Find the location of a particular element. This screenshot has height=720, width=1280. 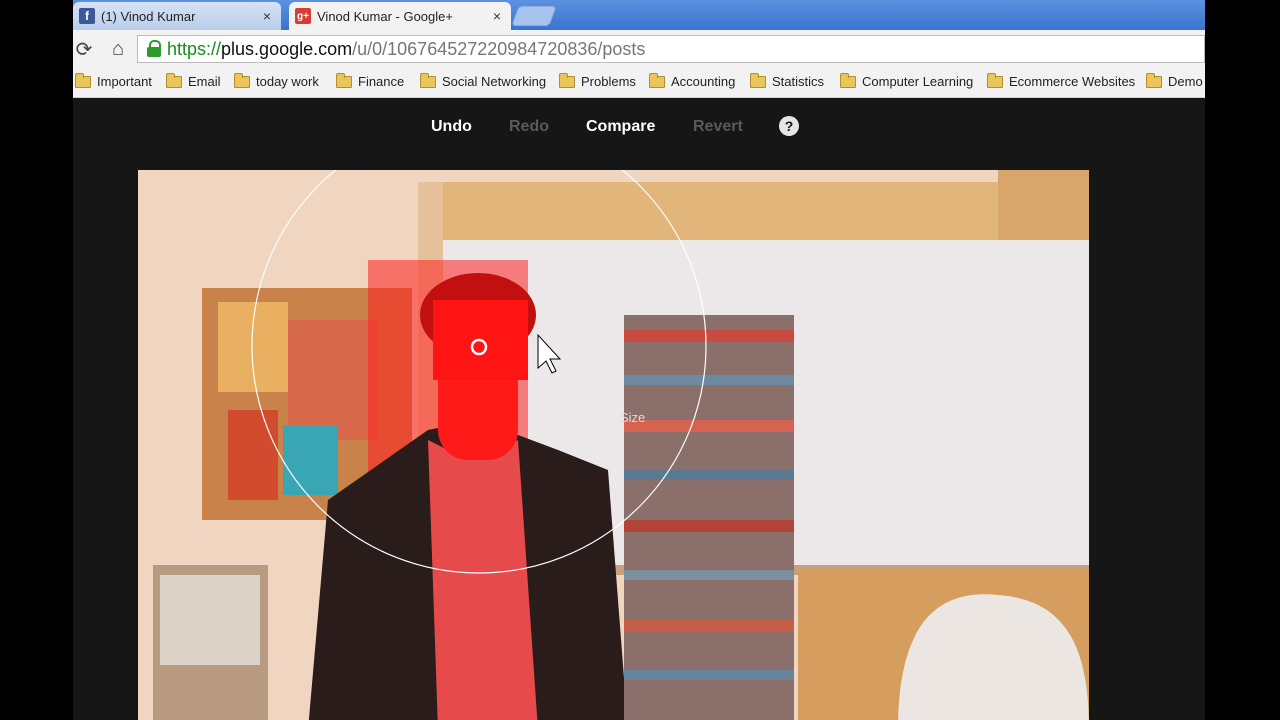

google-plus-icon: g+ is located at coordinates (303, 16).